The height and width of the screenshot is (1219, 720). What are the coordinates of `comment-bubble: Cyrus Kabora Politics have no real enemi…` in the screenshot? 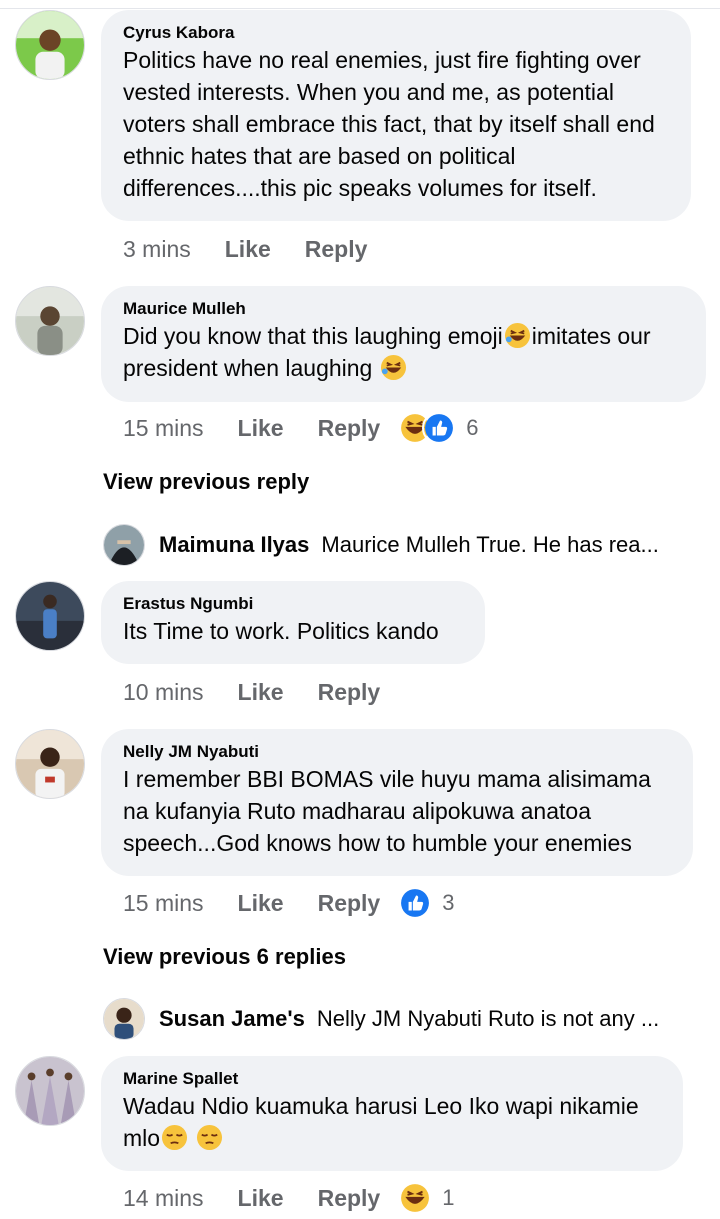 It's located at (396, 115).